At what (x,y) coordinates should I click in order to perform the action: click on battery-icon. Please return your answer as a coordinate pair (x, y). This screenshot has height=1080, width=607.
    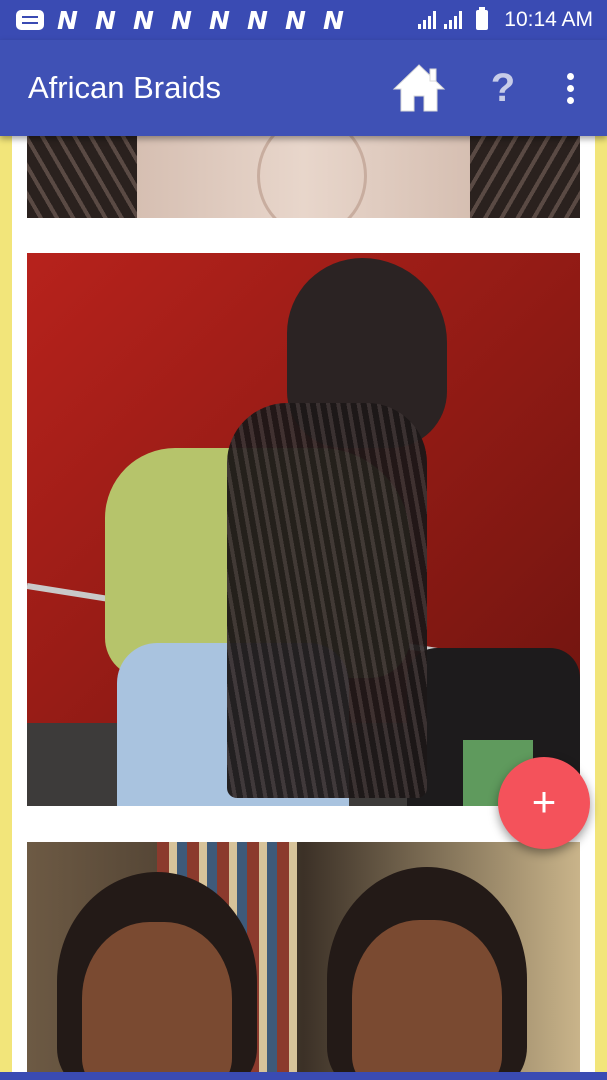
    Looking at the image, I should click on (482, 18).